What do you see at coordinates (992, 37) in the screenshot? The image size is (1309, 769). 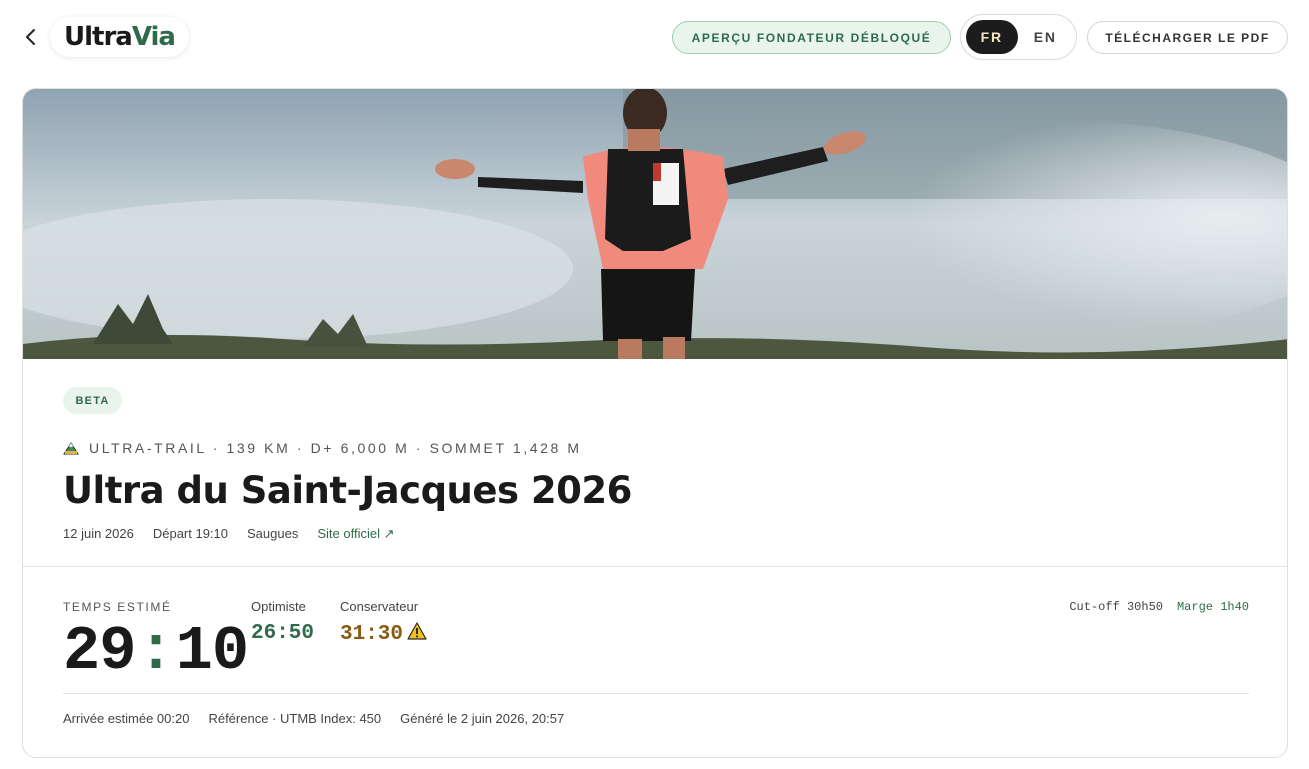 I see `lang-fr-button: FR` at bounding box center [992, 37].